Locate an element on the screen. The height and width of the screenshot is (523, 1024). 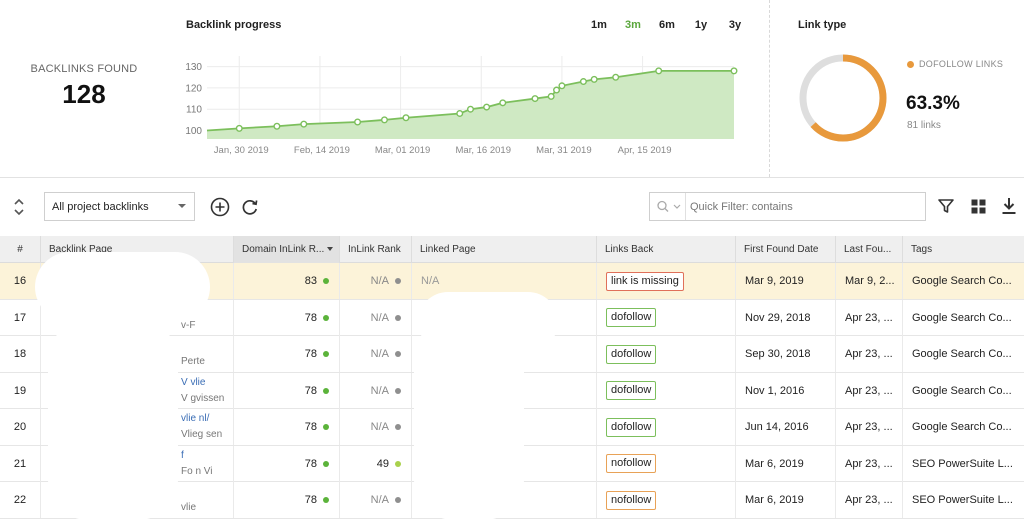
backlink-page-url: f is located at coordinates (182, 456).